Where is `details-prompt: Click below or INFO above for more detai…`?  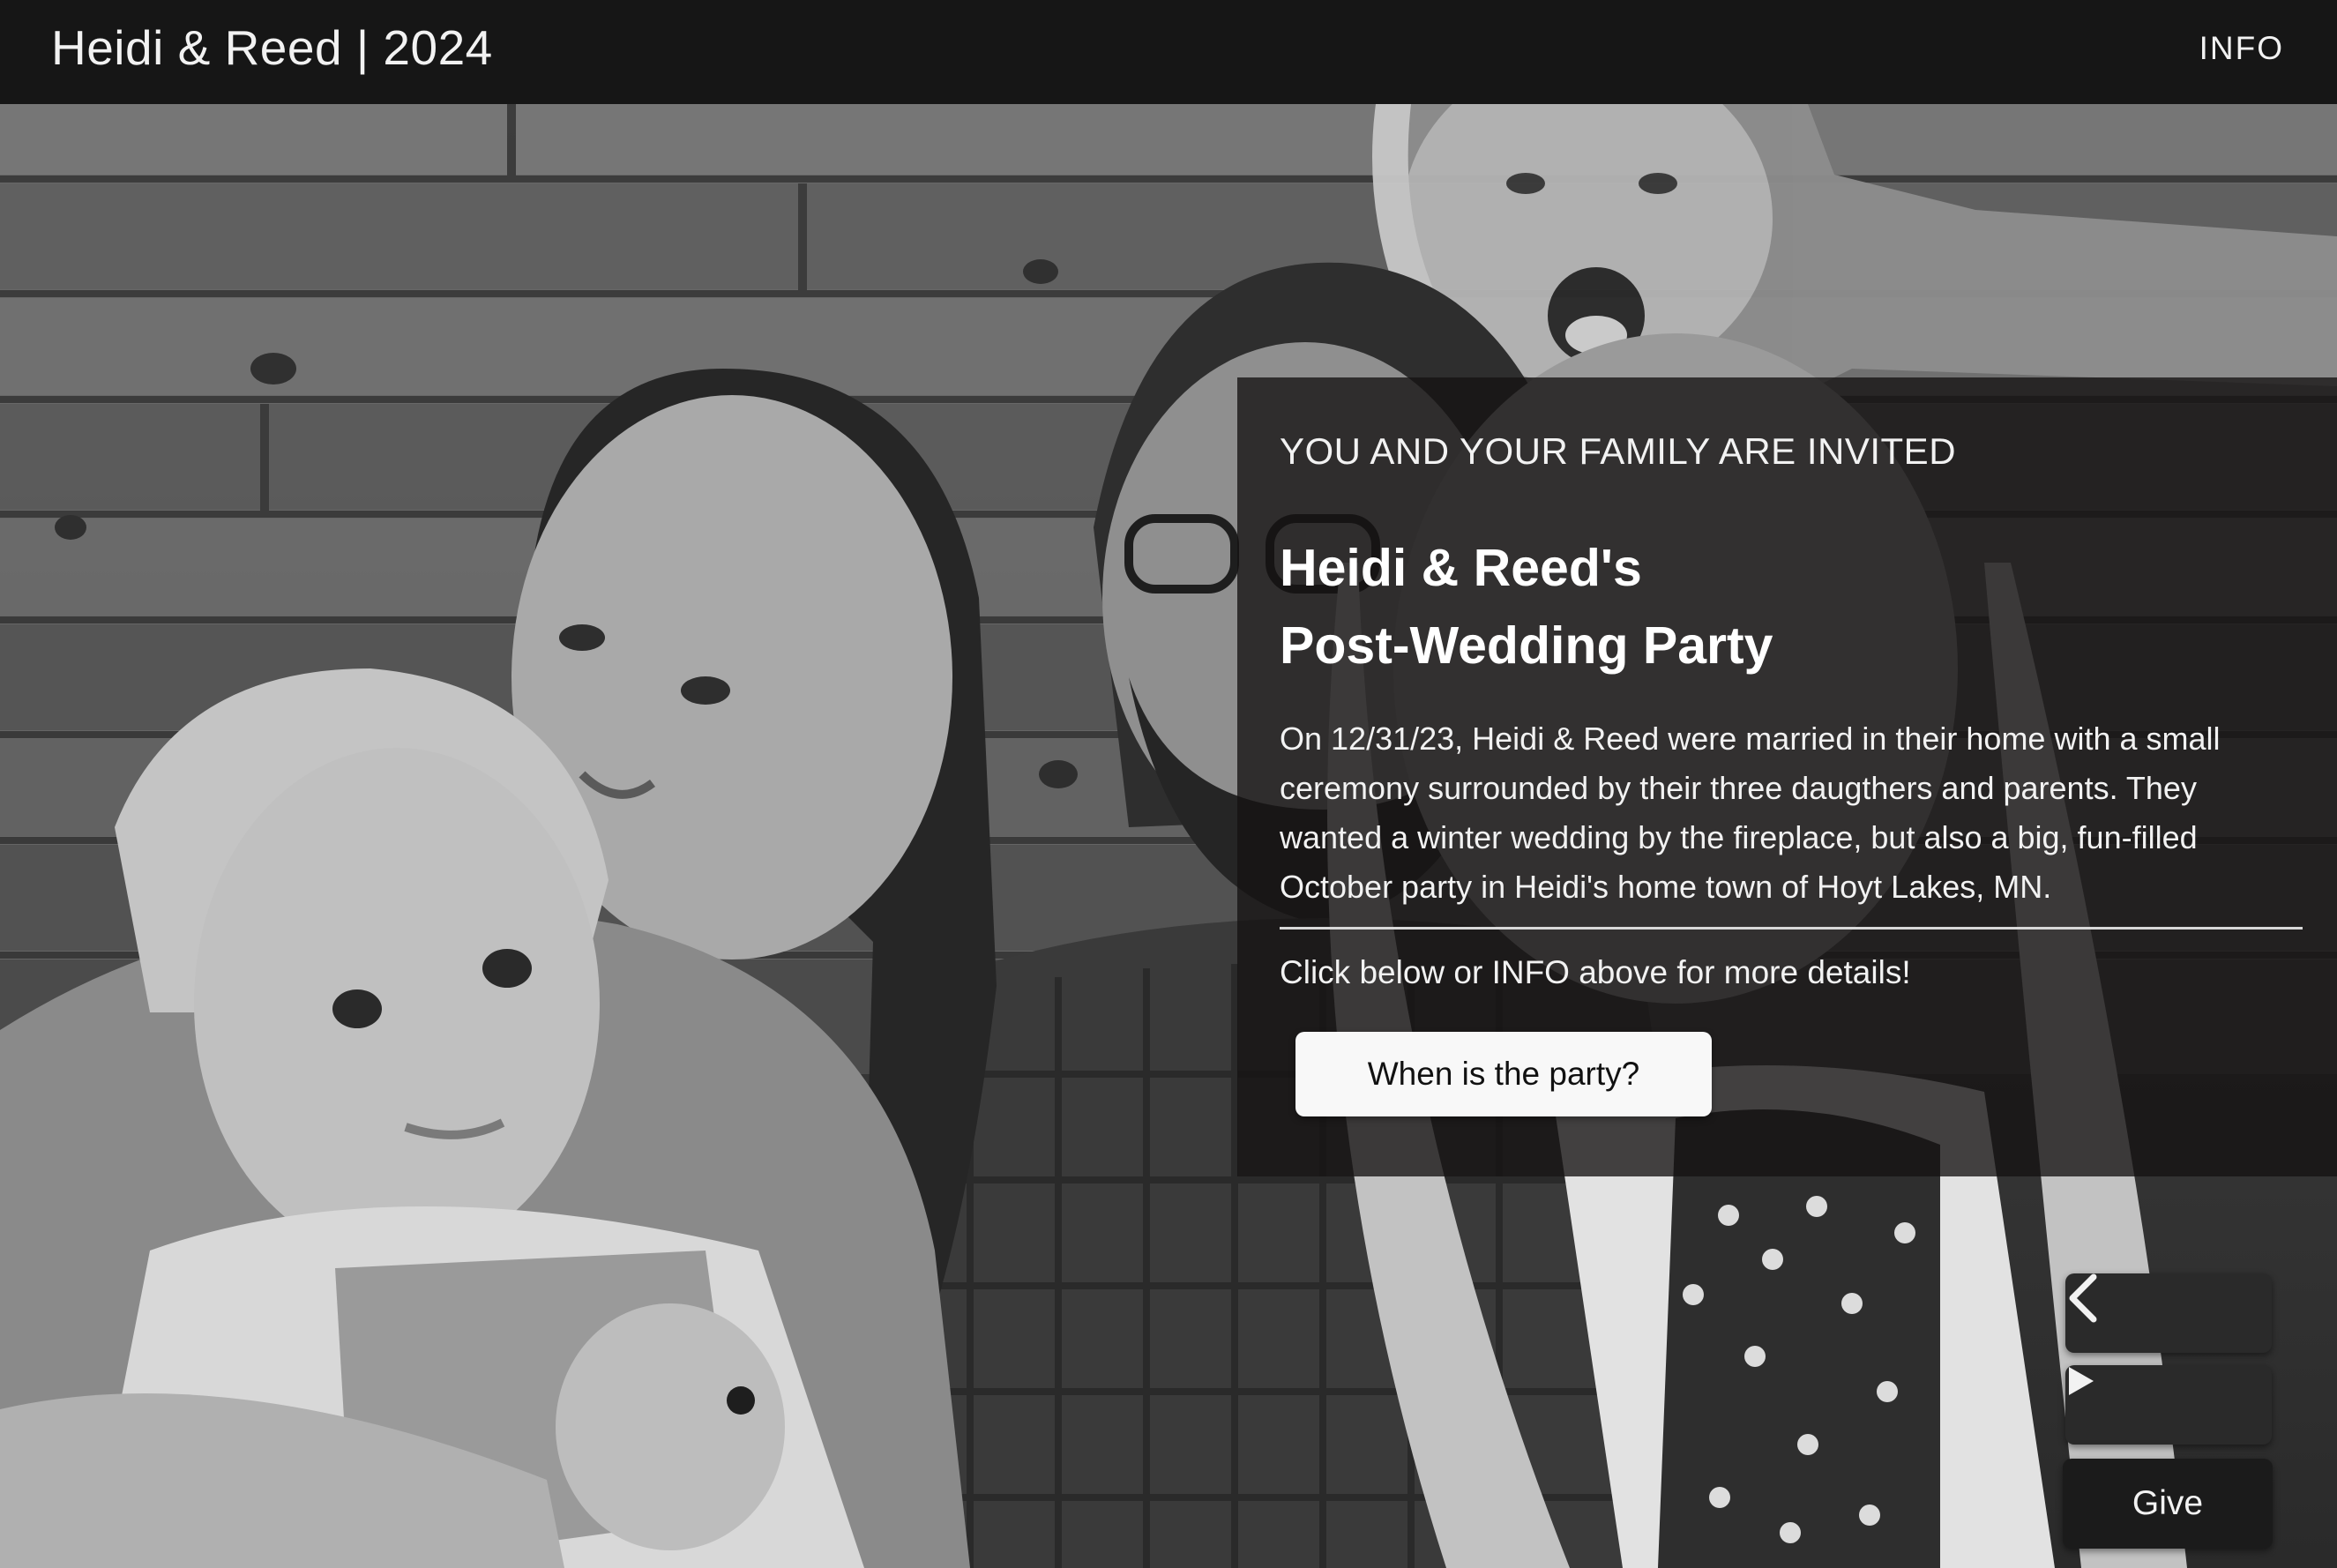 details-prompt: Click below or INFO above for more detai… is located at coordinates (1595, 972).